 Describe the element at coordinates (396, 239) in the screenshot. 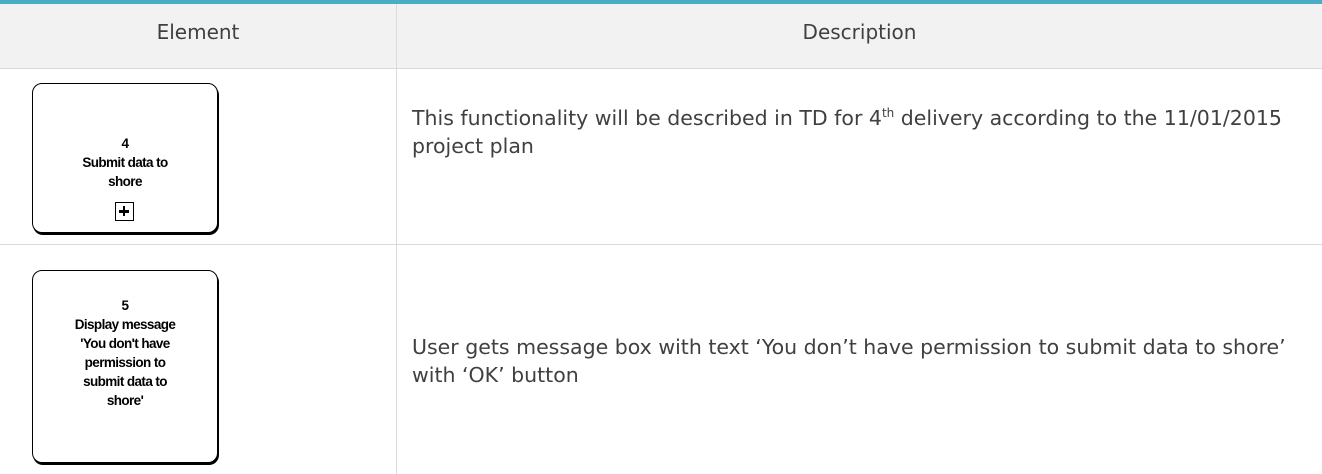

I see `column-divider` at that location.